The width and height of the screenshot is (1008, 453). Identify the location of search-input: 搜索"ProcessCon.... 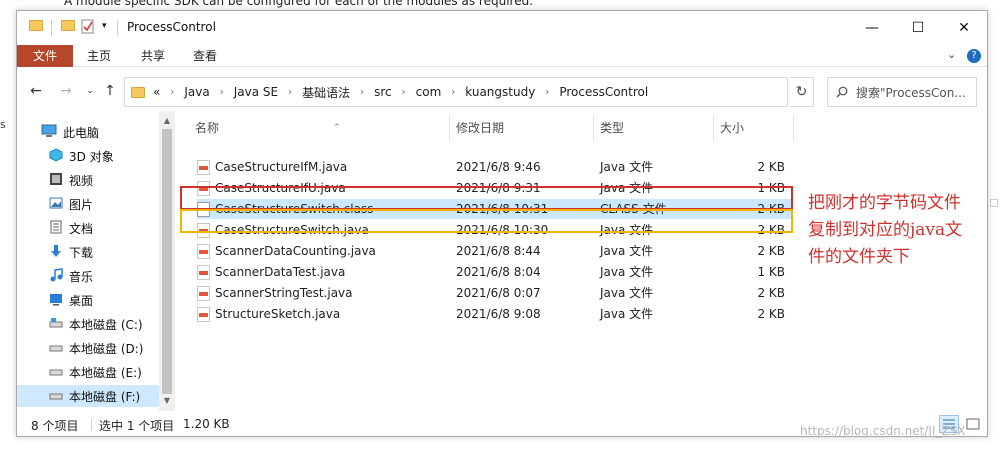
(902, 92).